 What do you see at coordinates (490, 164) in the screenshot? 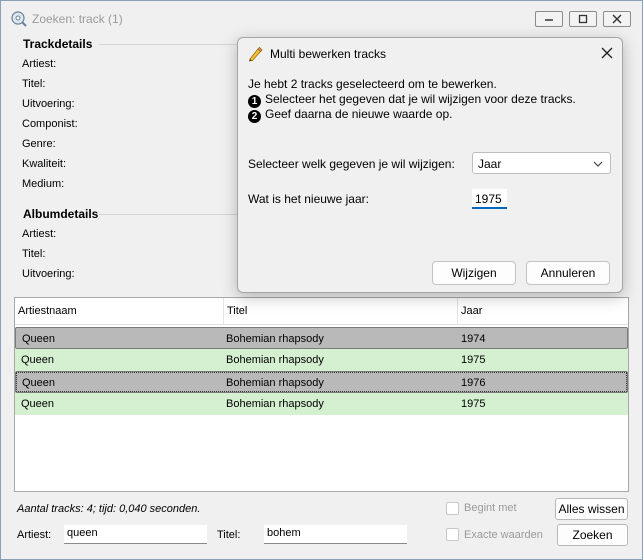
I see `field-select-value: Jaar` at bounding box center [490, 164].